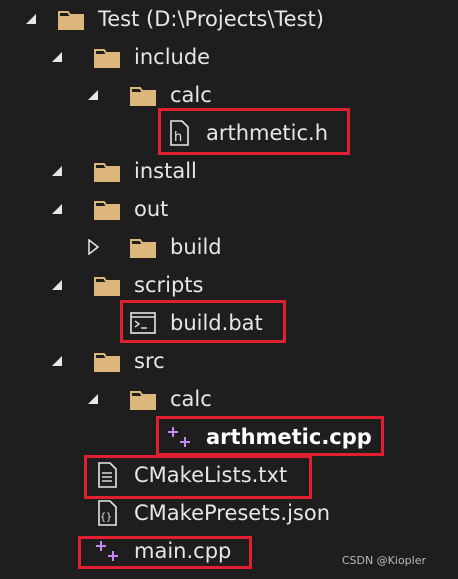 This screenshot has width=458, height=579. Describe the element at coordinates (229, 247) in the screenshot. I see `tree-item-out-build: build` at that location.